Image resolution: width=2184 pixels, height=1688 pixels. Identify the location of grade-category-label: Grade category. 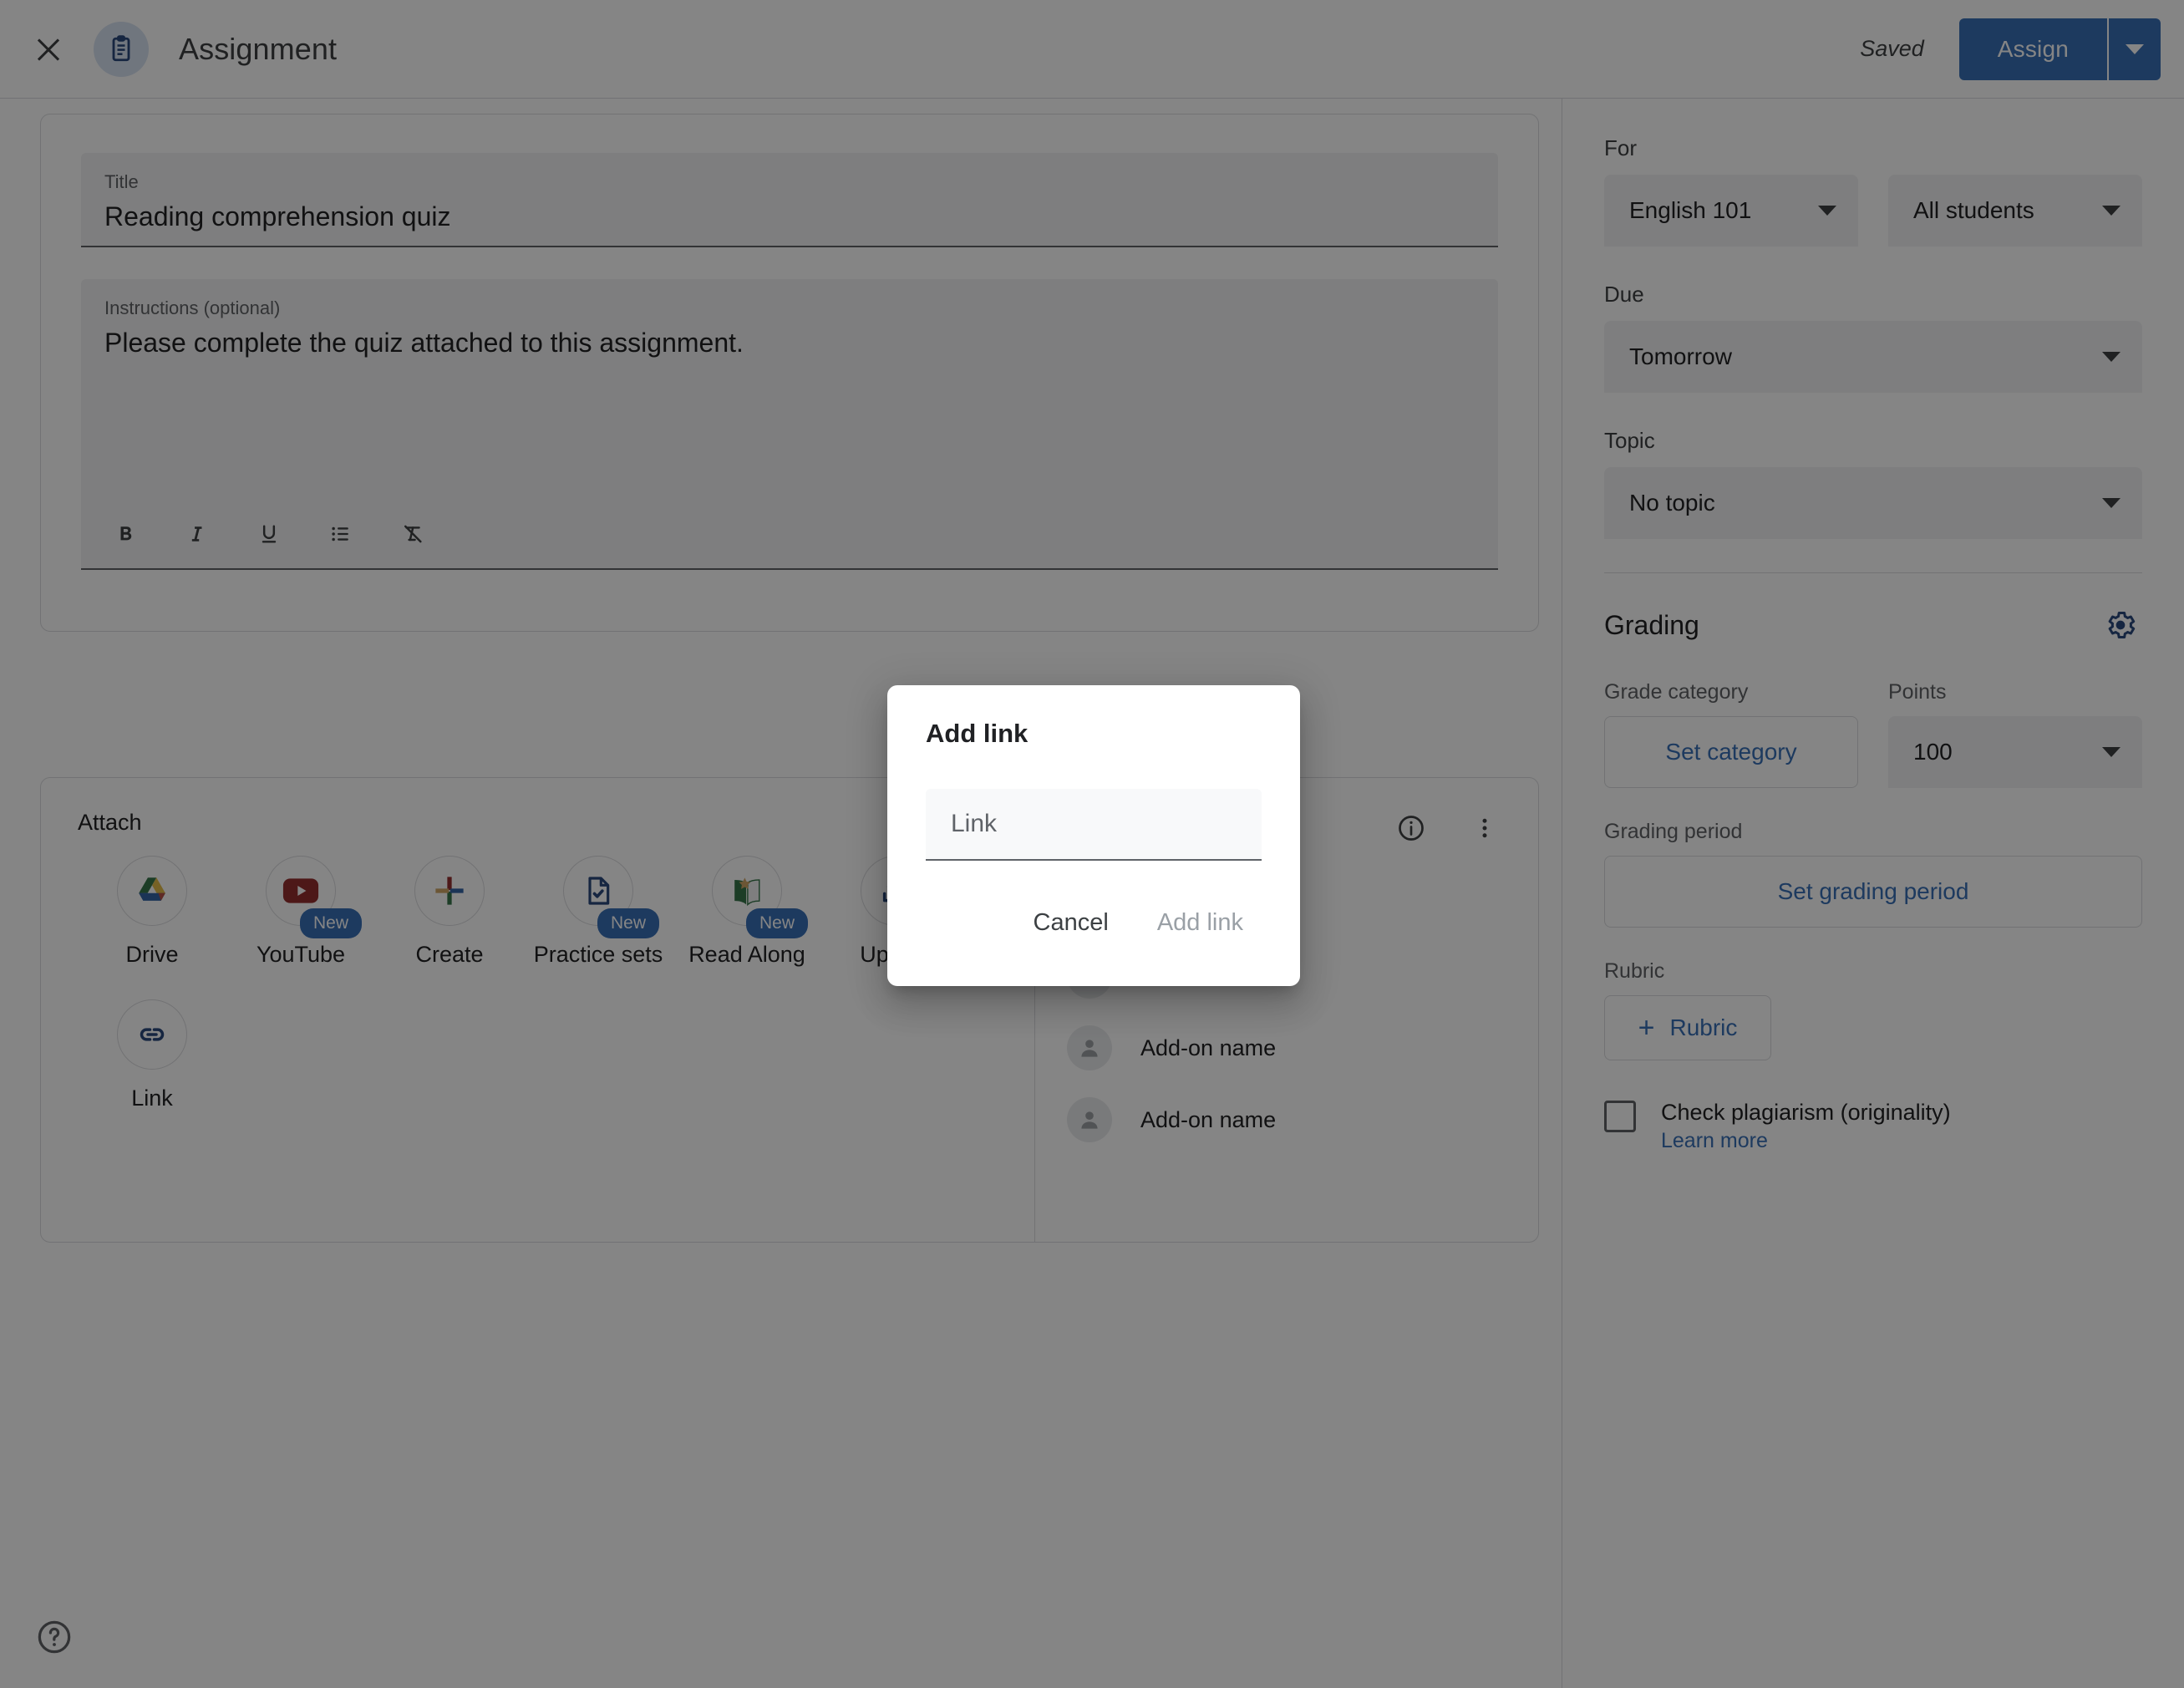
(1676, 692).